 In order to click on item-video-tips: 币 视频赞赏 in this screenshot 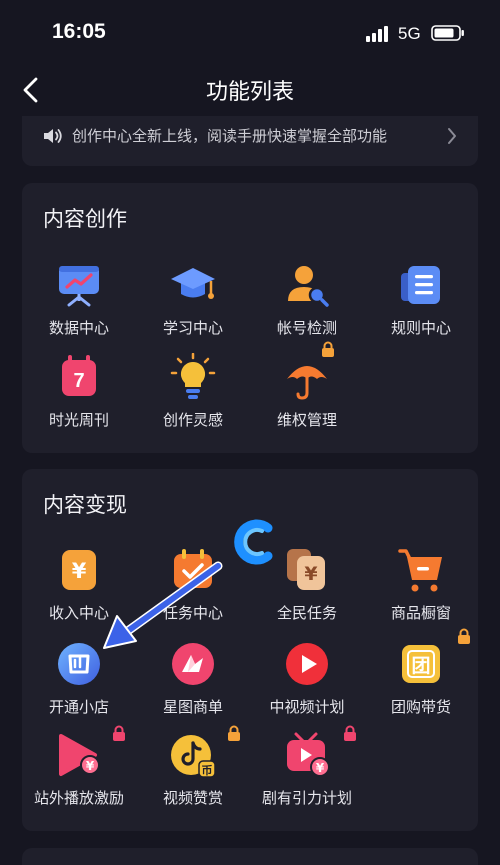, I will do `click(193, 773)`.